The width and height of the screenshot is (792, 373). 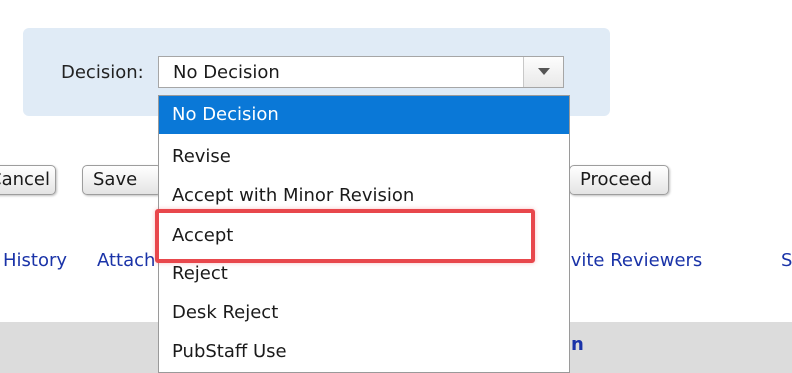 I want to click on option-accept: Accept, so click(x=364, y=236).